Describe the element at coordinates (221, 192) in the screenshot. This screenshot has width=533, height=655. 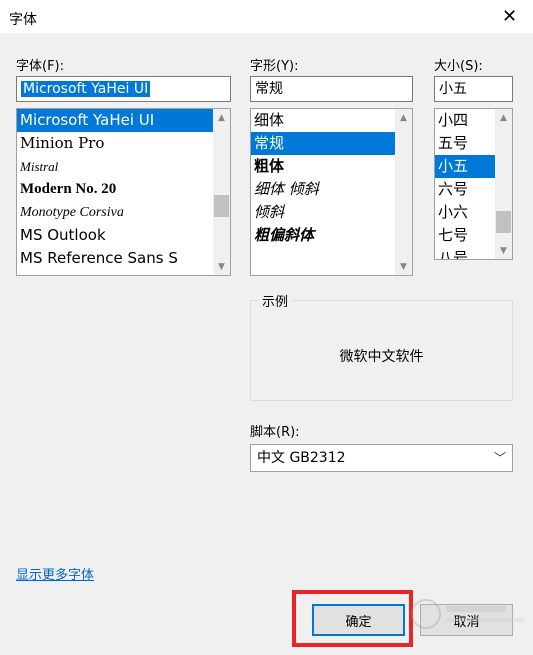
I see `font-list-scrollbar: ▲ ▼` at that location.